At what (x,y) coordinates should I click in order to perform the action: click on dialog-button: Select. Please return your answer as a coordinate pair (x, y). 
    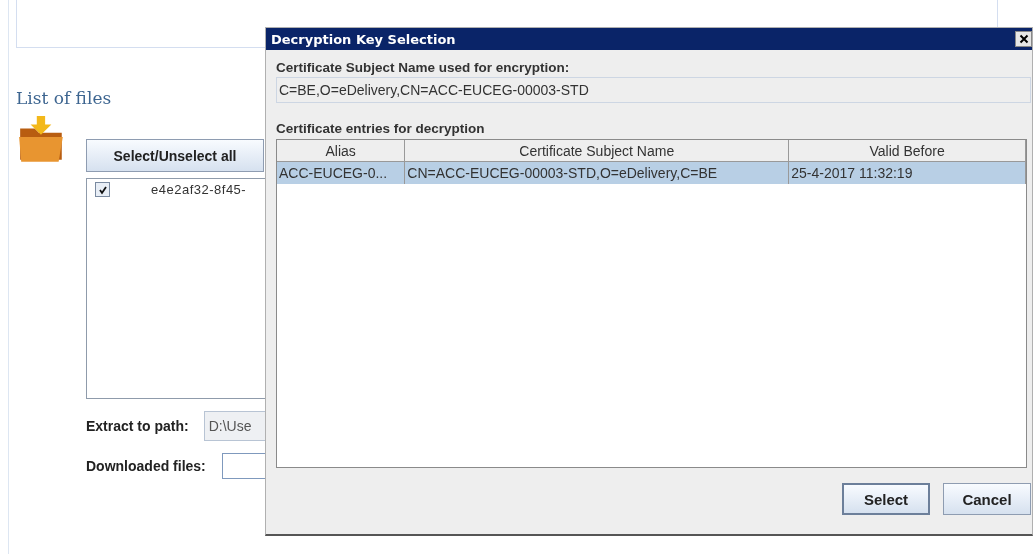
    Looking at the image, I should click on (886, 499).